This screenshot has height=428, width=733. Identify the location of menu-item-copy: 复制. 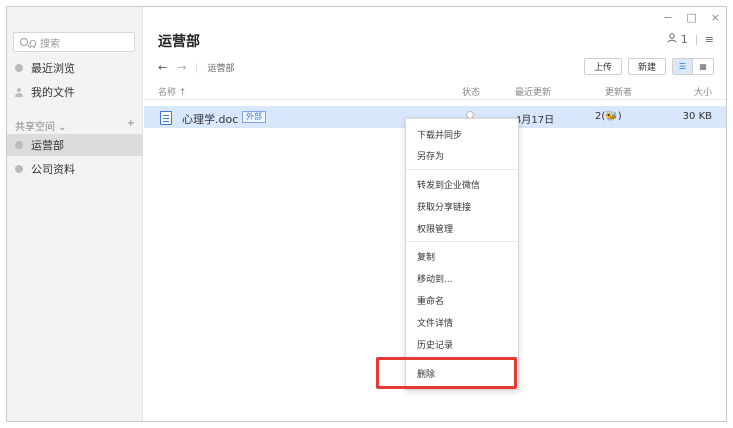
(426, 256).